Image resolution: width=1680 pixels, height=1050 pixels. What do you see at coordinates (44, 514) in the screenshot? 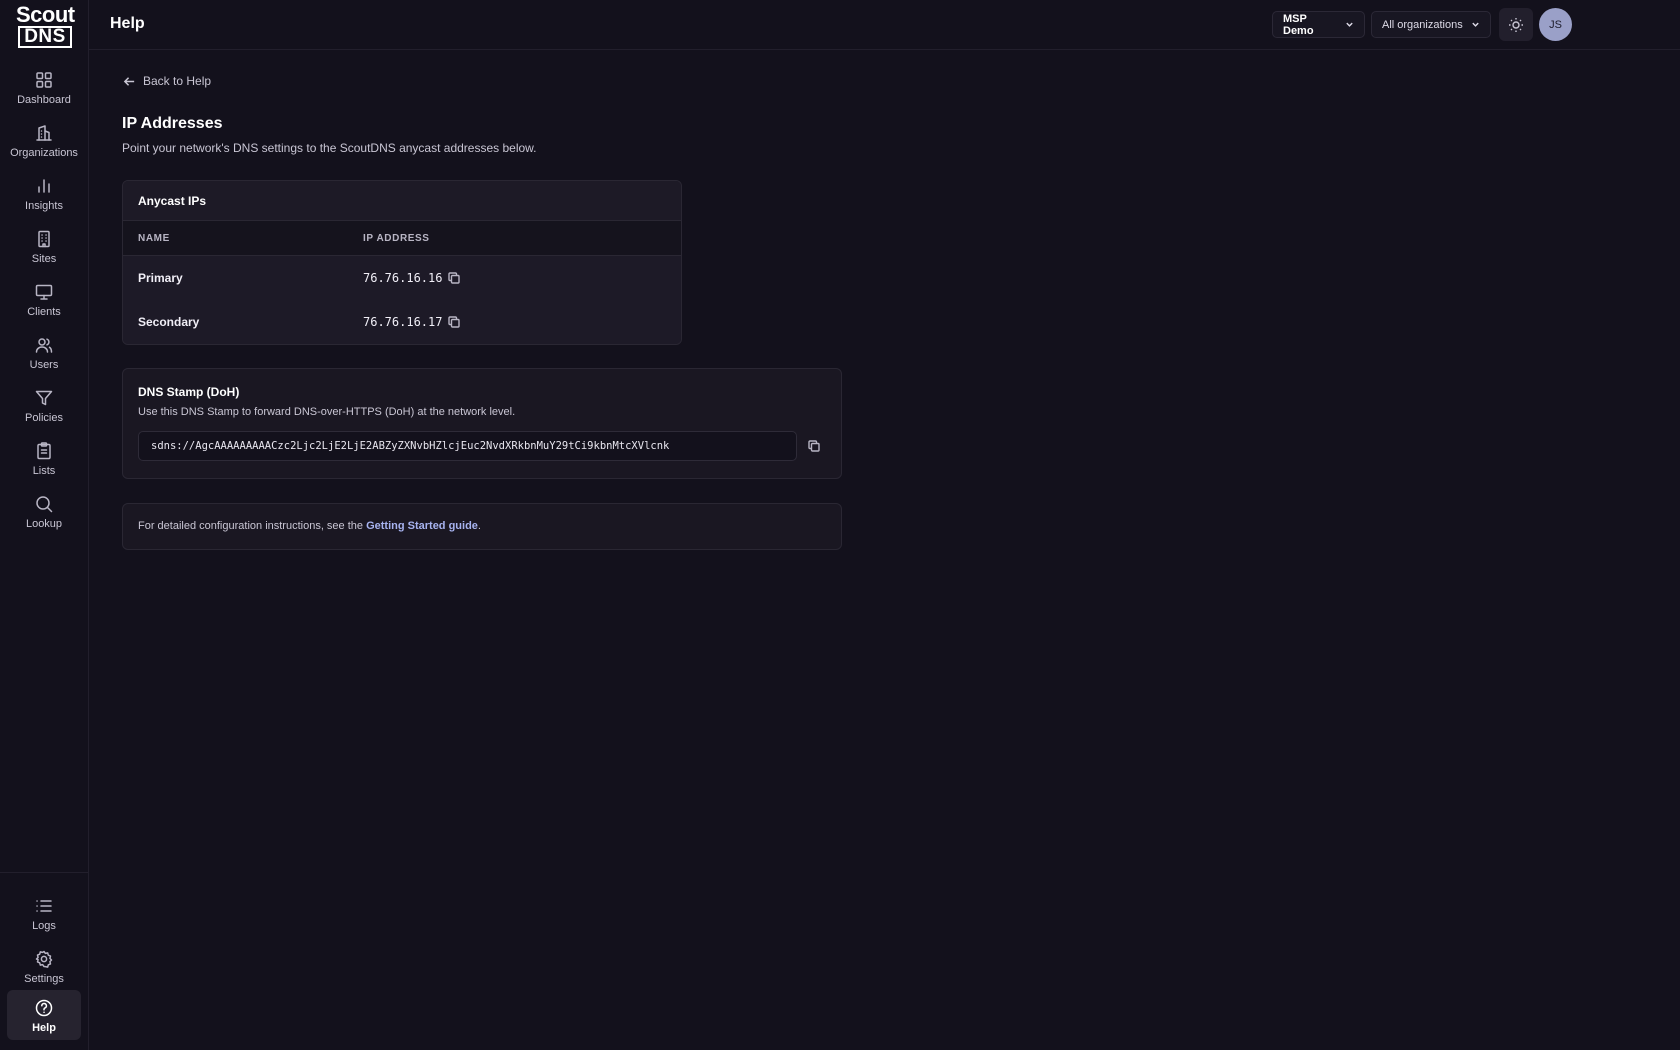
I see `sidebar-item-lookup: Lookup` at bounding box center [44, 514].